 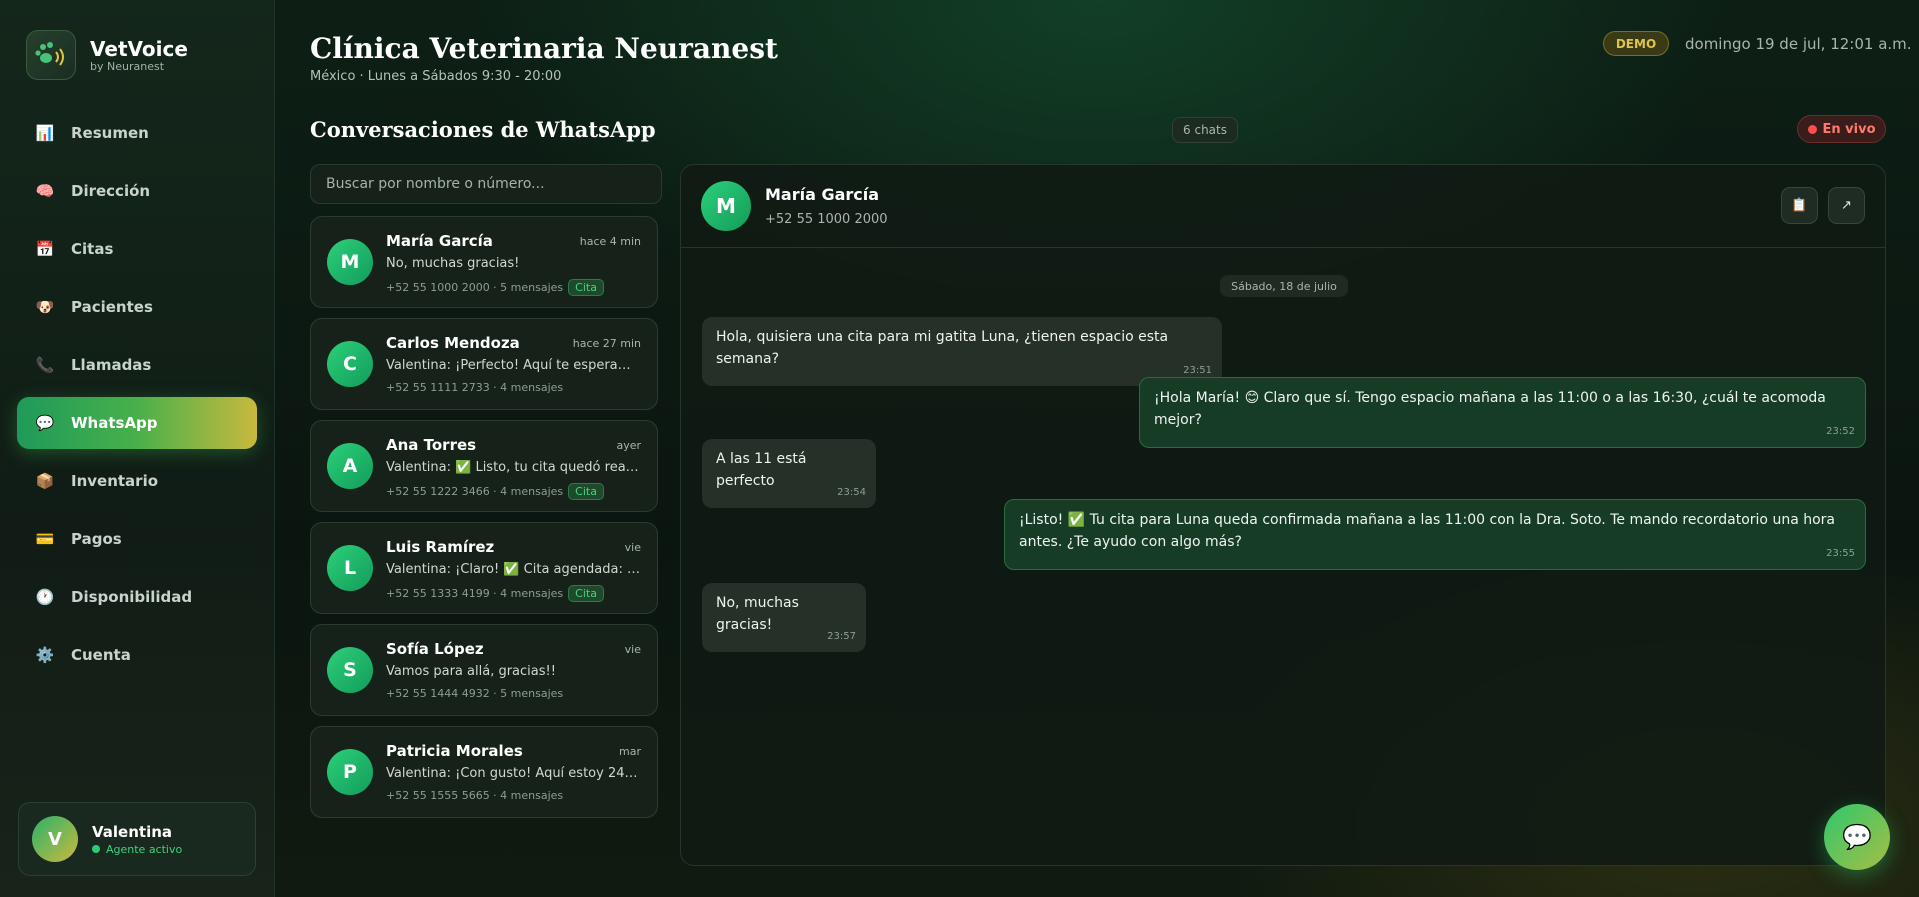 What do you see at coordinates (453, 263) in the screenshot?
I see `chat-preview: No, muchas gracias!` at bounding box center [453, 263].